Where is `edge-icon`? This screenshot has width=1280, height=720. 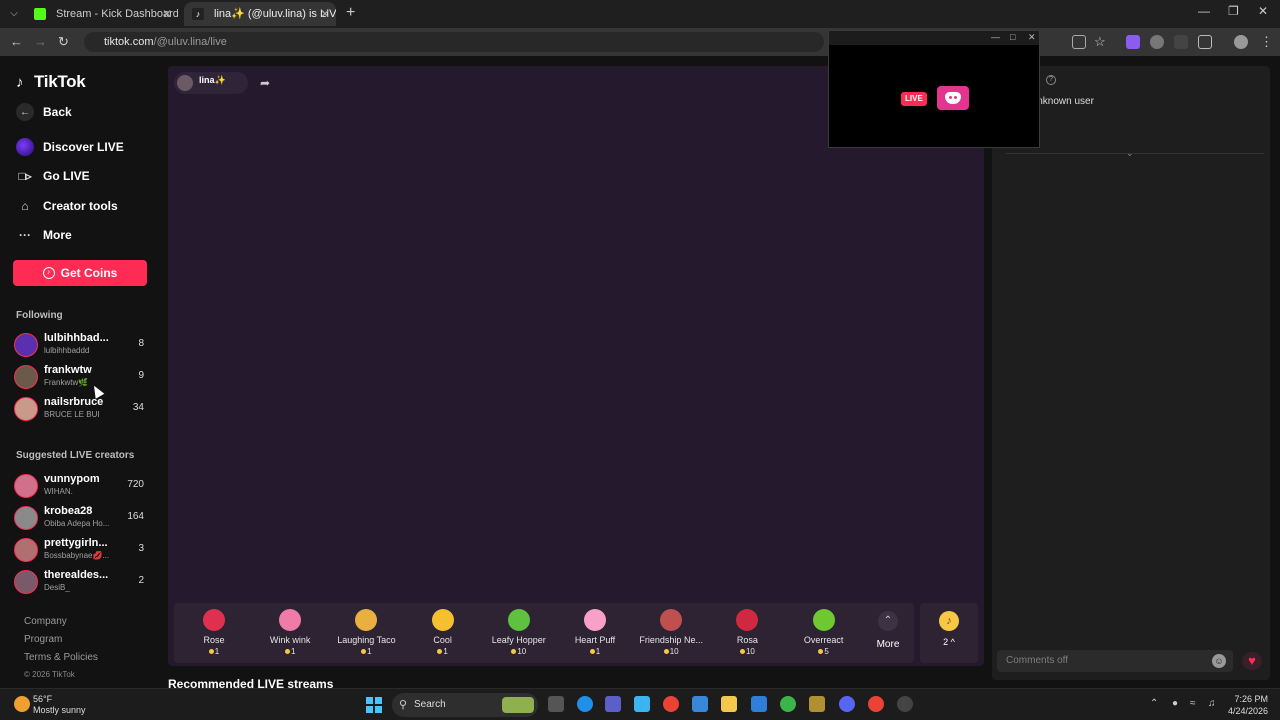
edge-icon is located at coordinates (585, 704).